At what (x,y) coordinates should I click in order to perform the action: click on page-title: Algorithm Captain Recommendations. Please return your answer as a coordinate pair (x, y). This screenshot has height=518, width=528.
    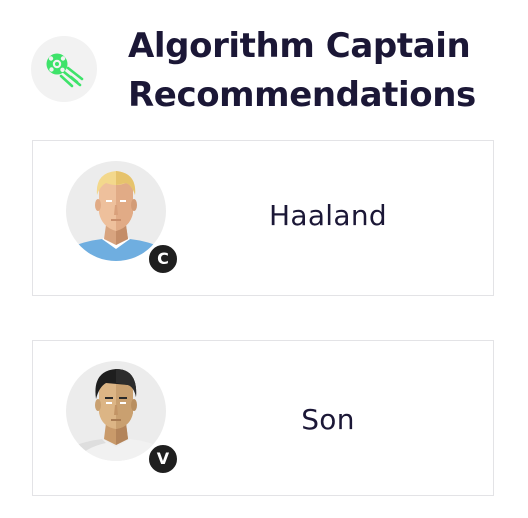
    Looking at the image, I should click on (323, 71).